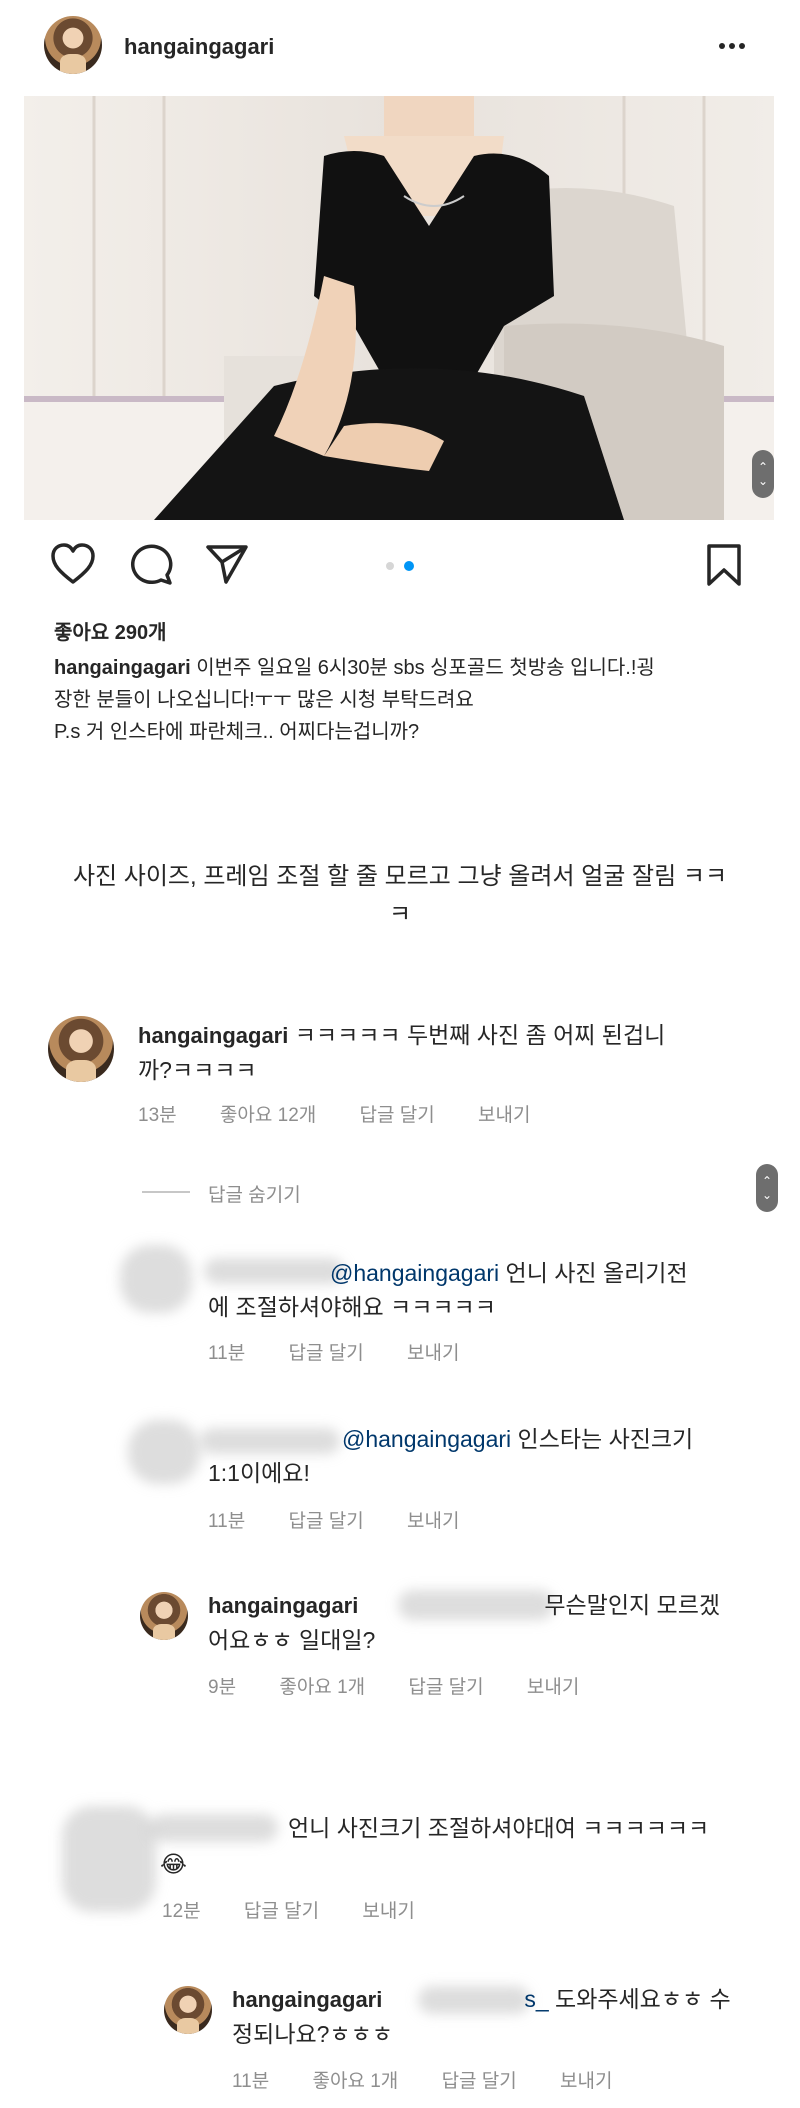 The image size is (800, 2108). Describe the element at coordinates (181, 1911) in the screenshot. I see `comment-time: 12분` at that location.